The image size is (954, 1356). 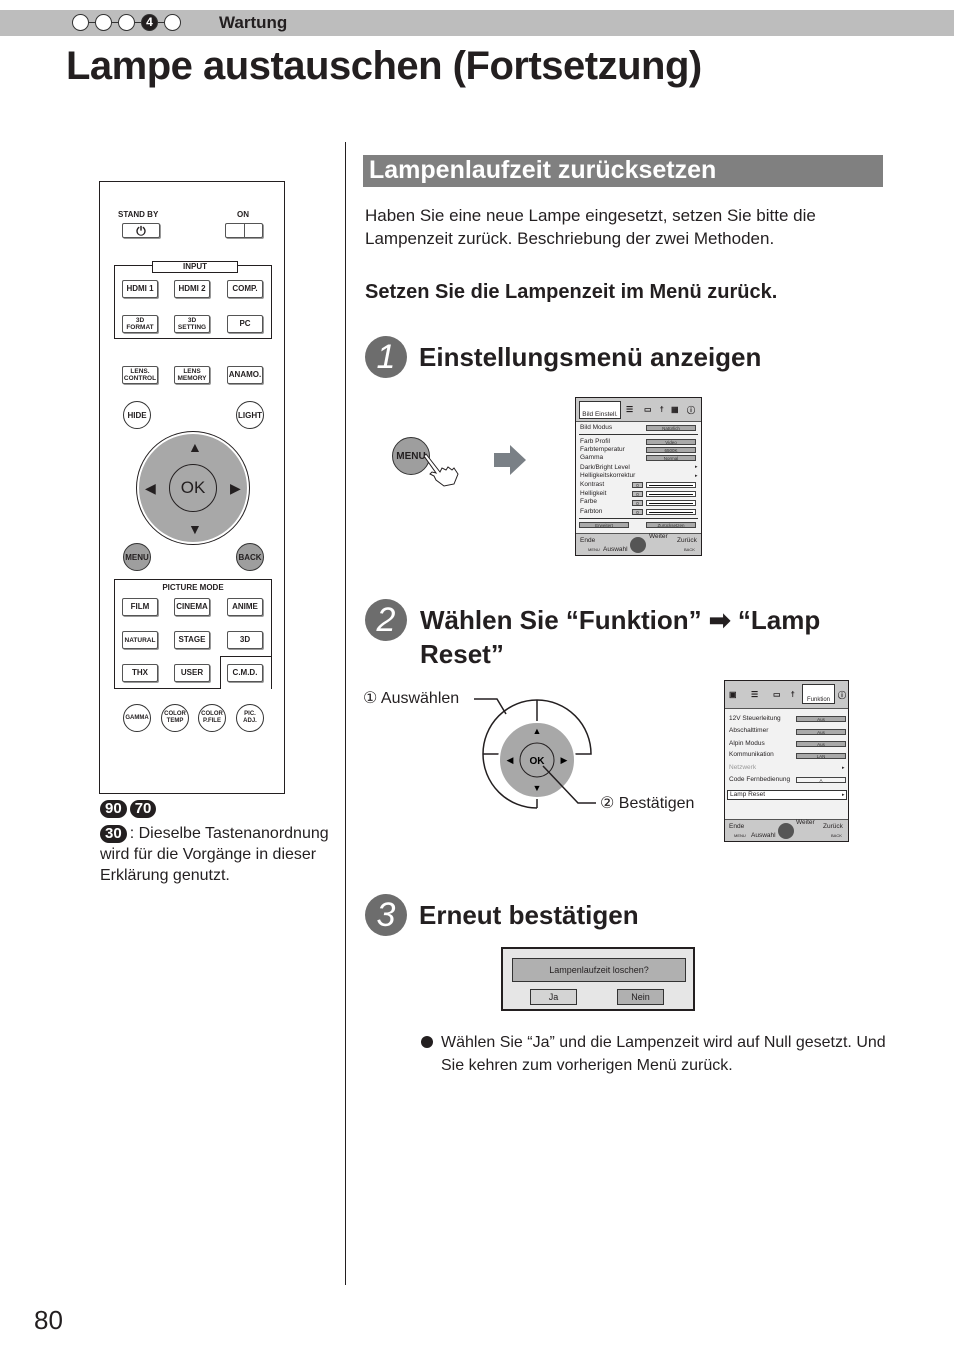 I want to click on confirm-dialog: Lampenlaufzeit loschen? Ja Nein, so click(x=598, y=979).